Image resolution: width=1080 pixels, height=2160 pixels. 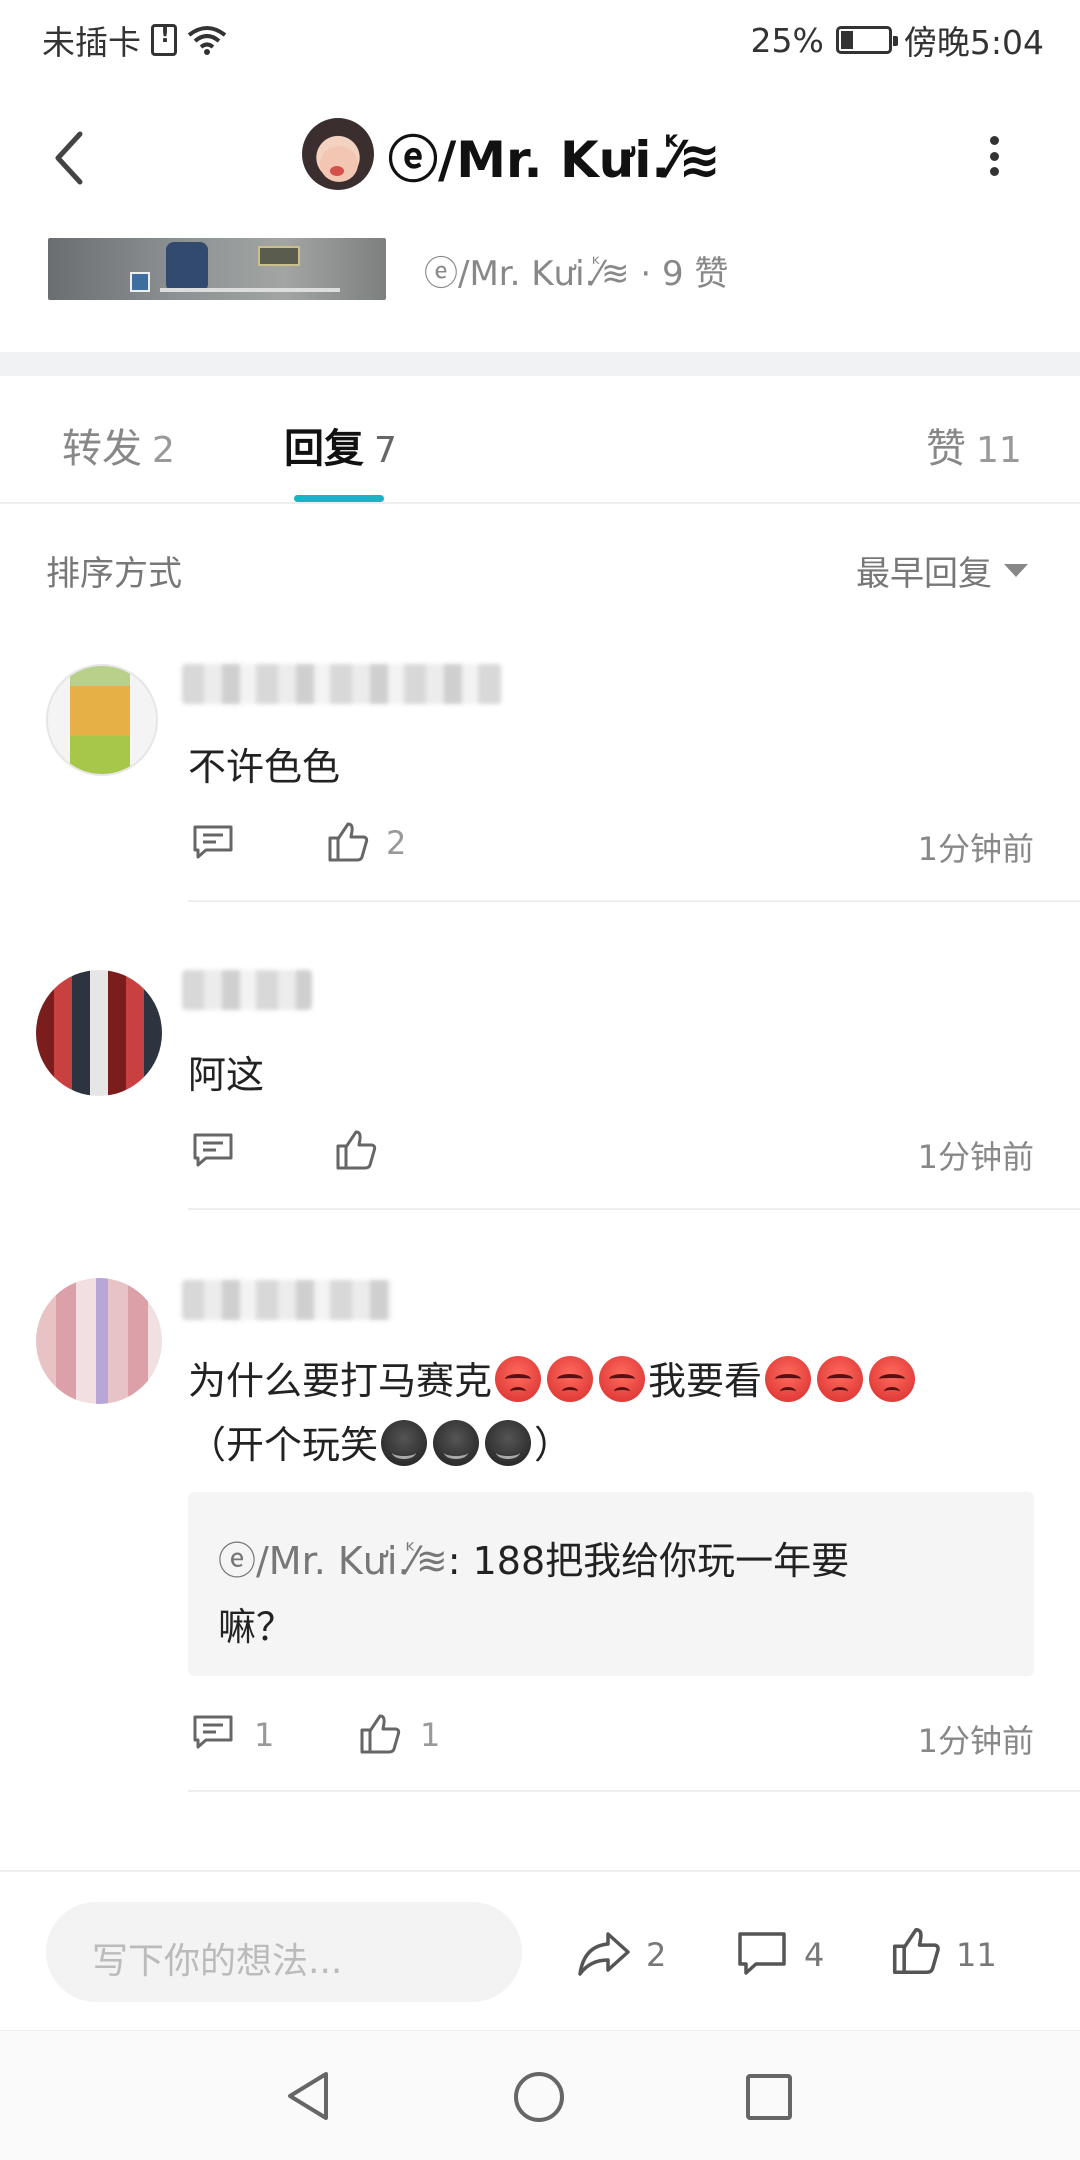 I want to click on section-divider, so click(x=540, y=364).